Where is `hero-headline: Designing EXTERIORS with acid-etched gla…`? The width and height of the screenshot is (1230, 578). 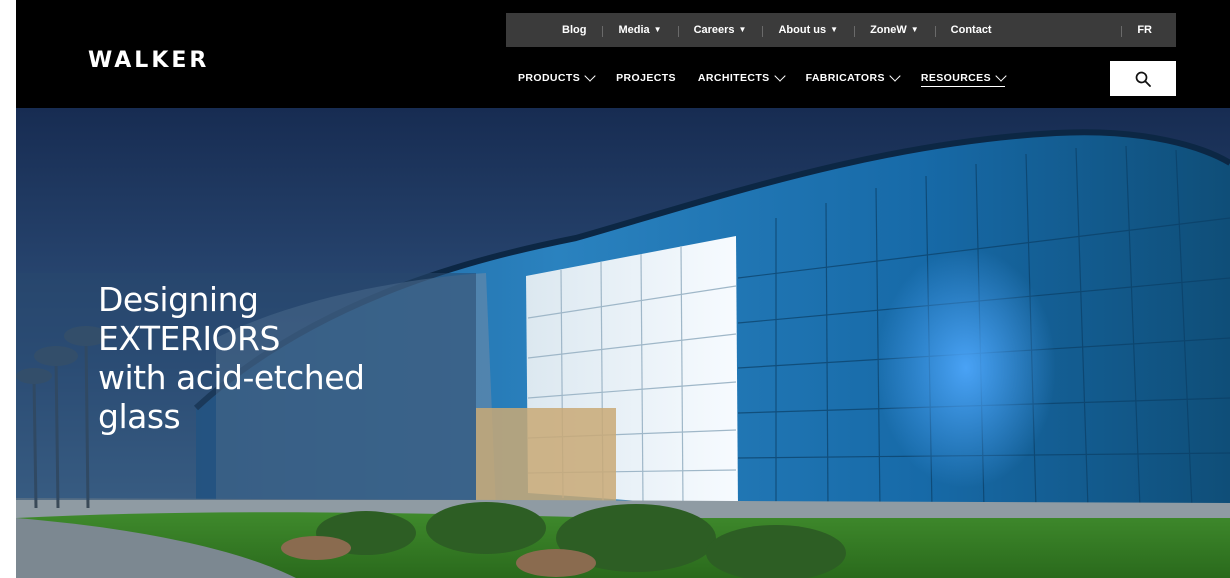
hero-headline: Designing EXTERIORS with acid-etched gla… is located at coordinates (231, 358).